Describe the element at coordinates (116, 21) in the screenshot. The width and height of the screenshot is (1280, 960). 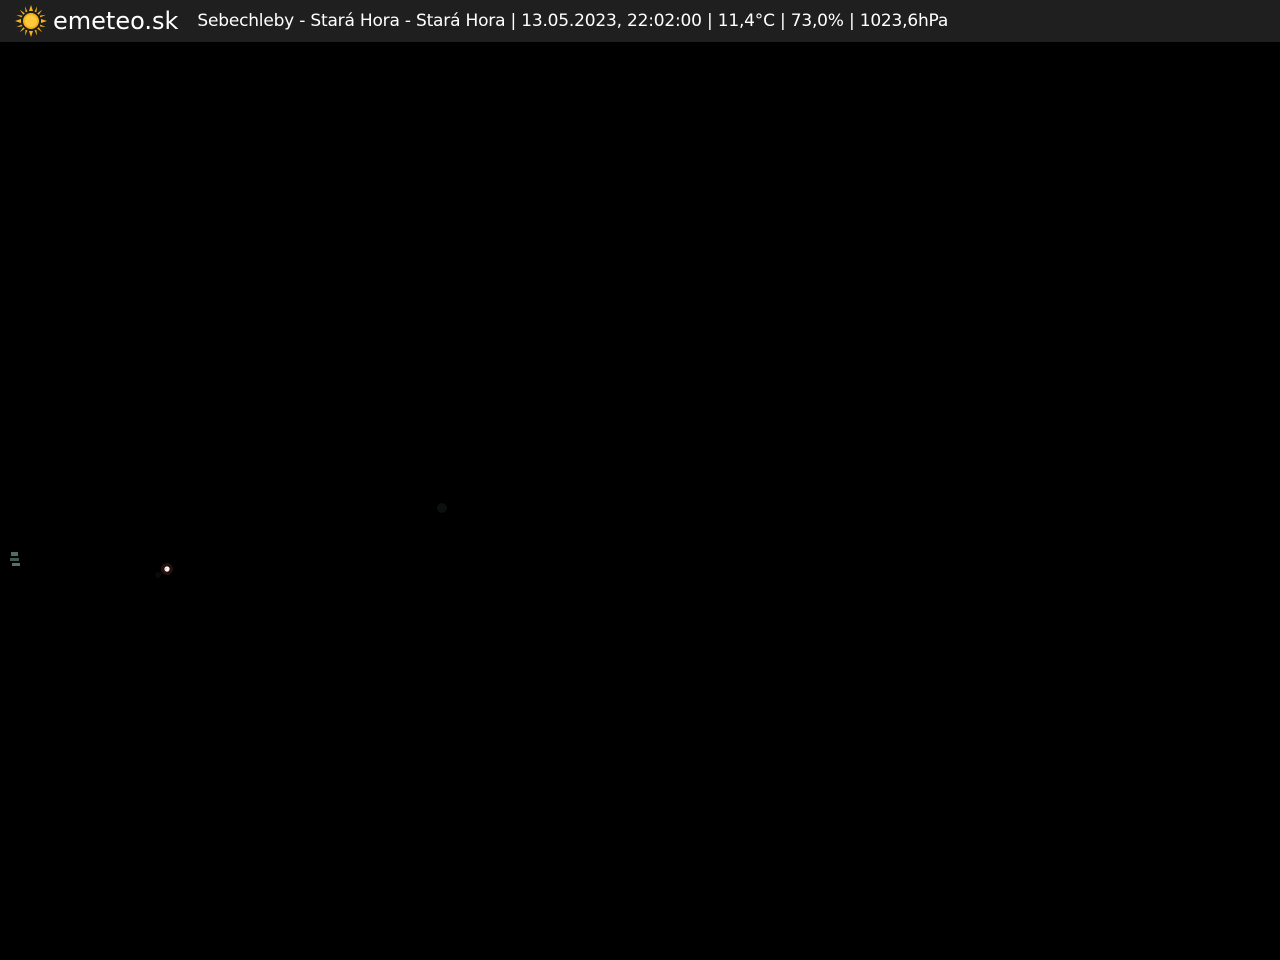
I see `brand-name: emeteo.sk` at that location.